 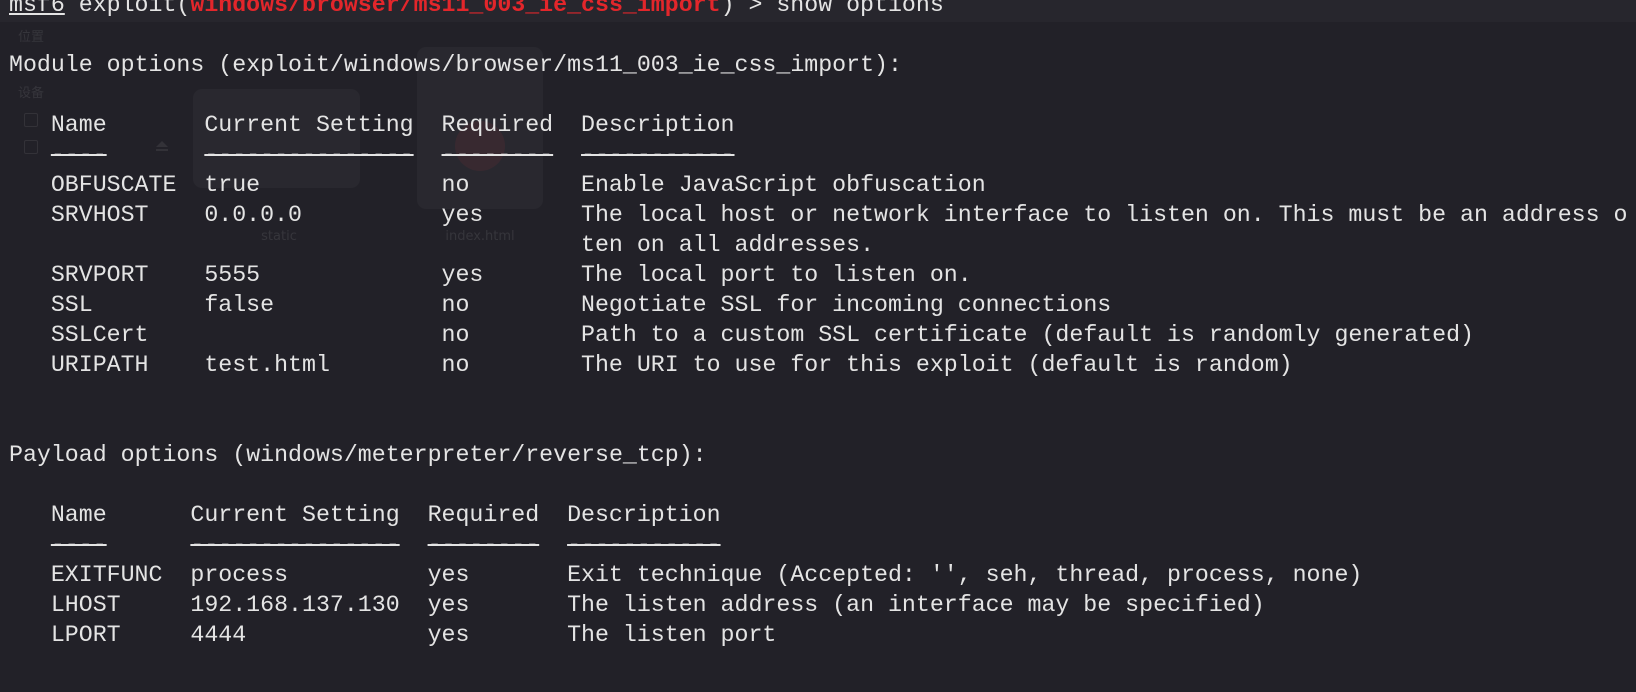 What do you see at coordinates (37, 9) in the screenshot?
I see `prompt-msf: msf6` at bounding box center [37, 9].